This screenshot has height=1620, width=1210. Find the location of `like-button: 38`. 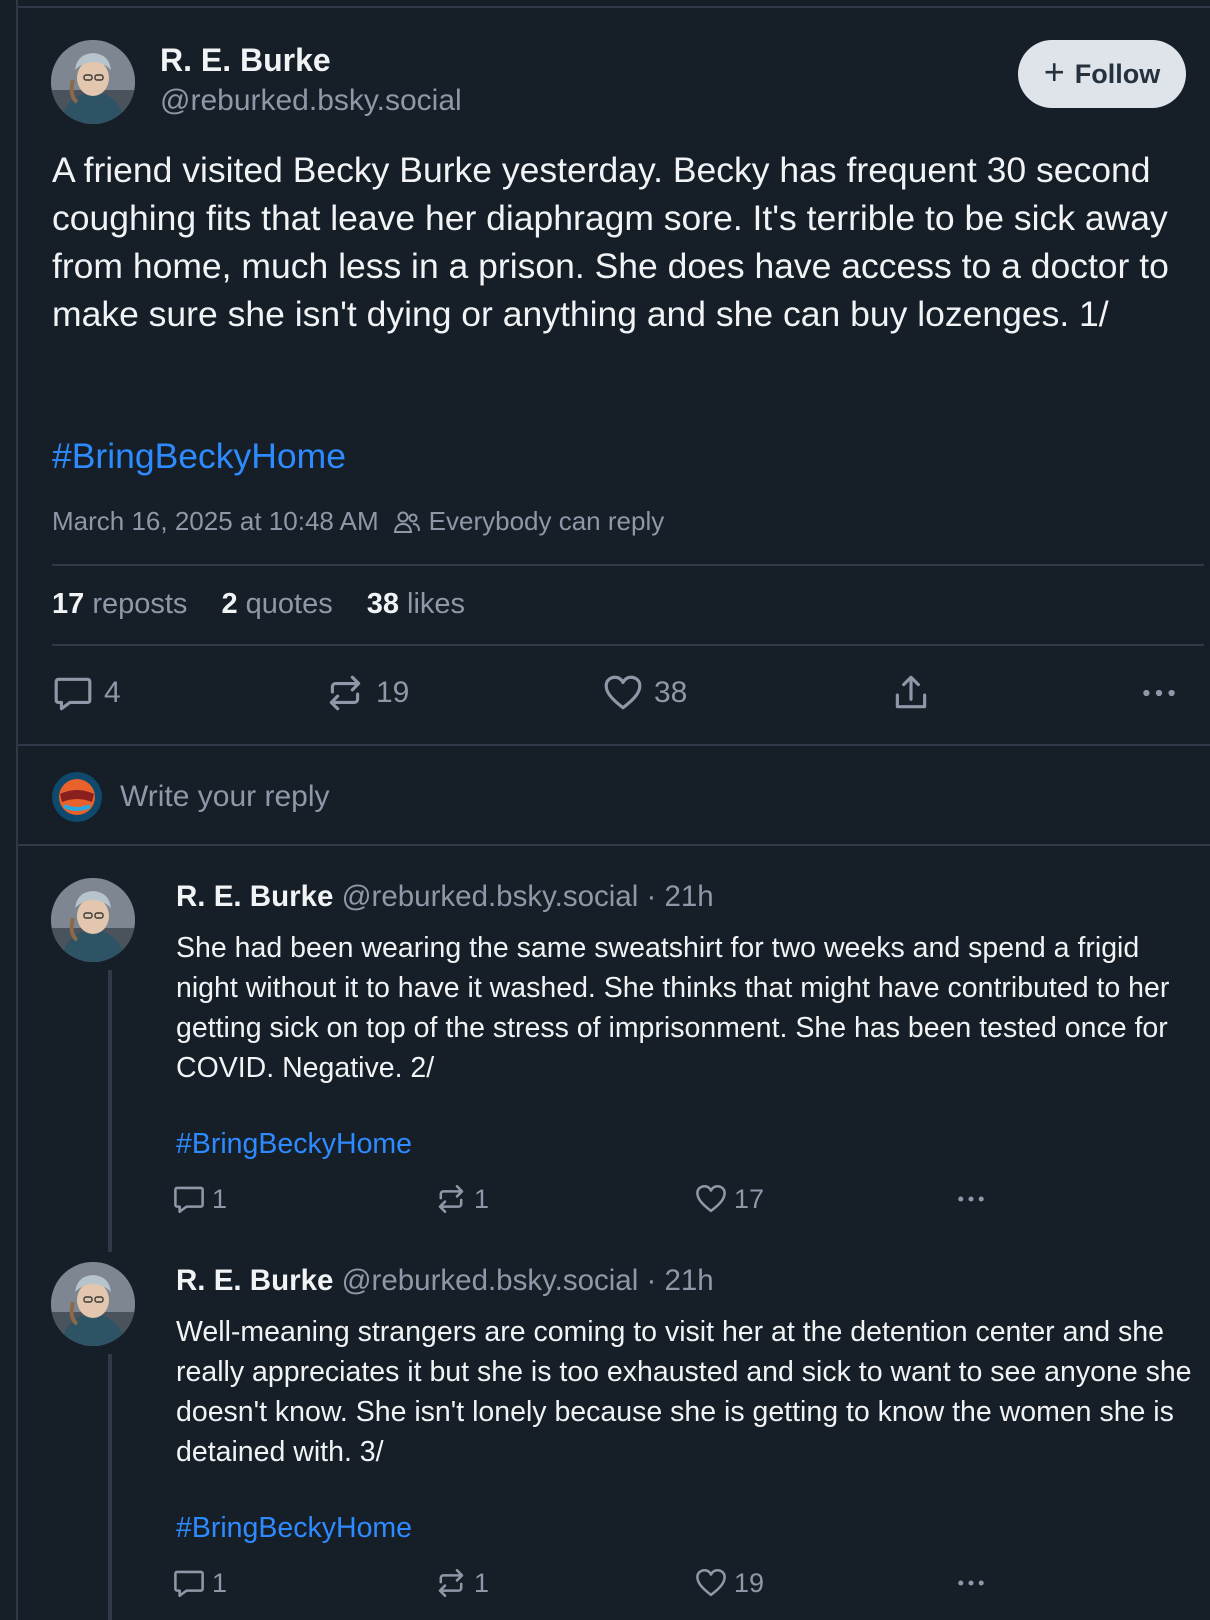

like-button: 38 is located at coordinates (644, 693).